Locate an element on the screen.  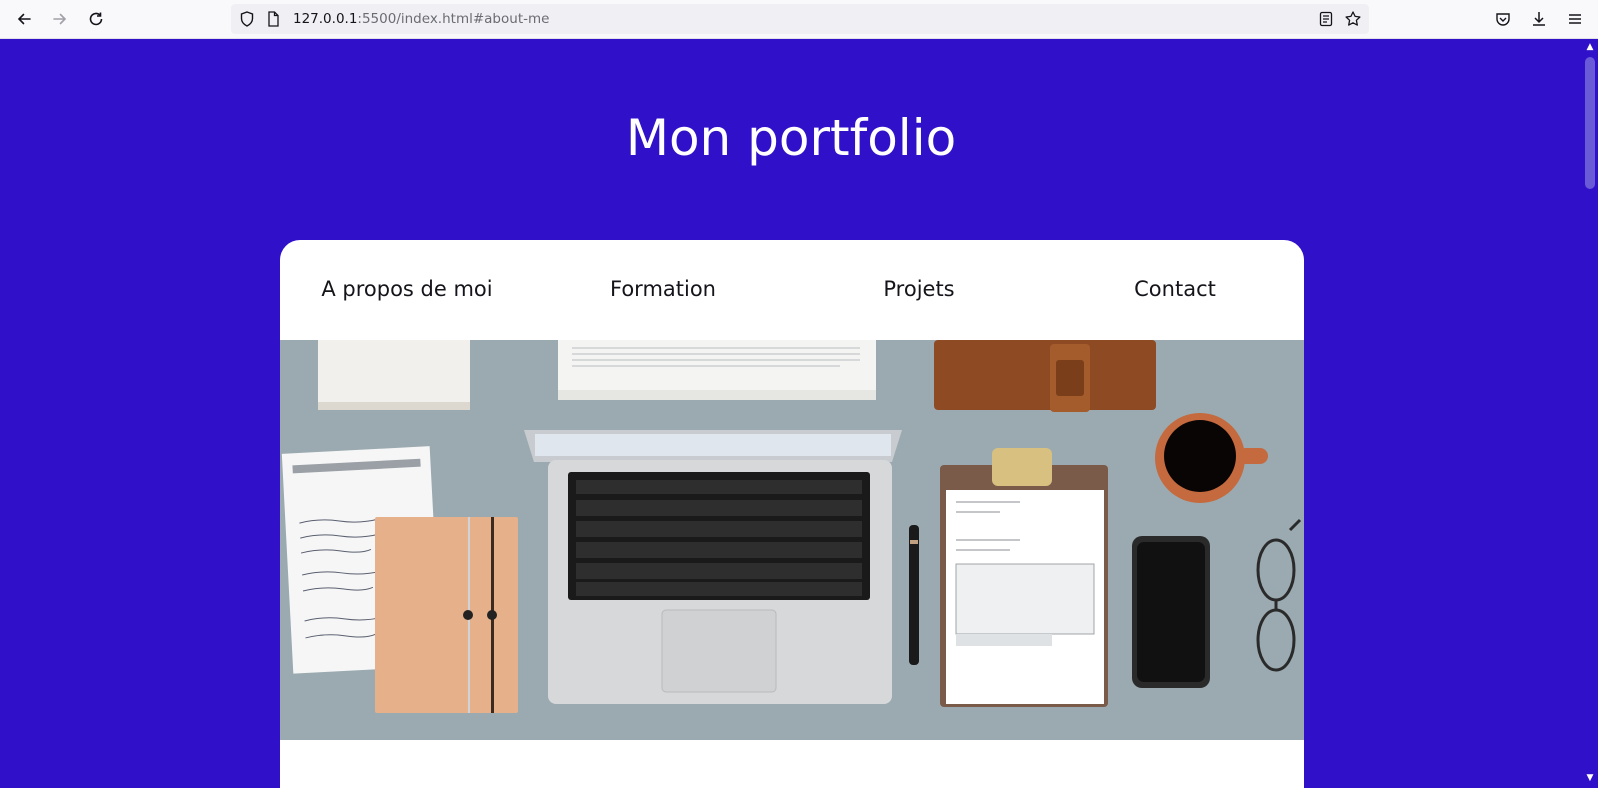
scroll-down-icon: ▼ is located at coordinates (1590, 778).